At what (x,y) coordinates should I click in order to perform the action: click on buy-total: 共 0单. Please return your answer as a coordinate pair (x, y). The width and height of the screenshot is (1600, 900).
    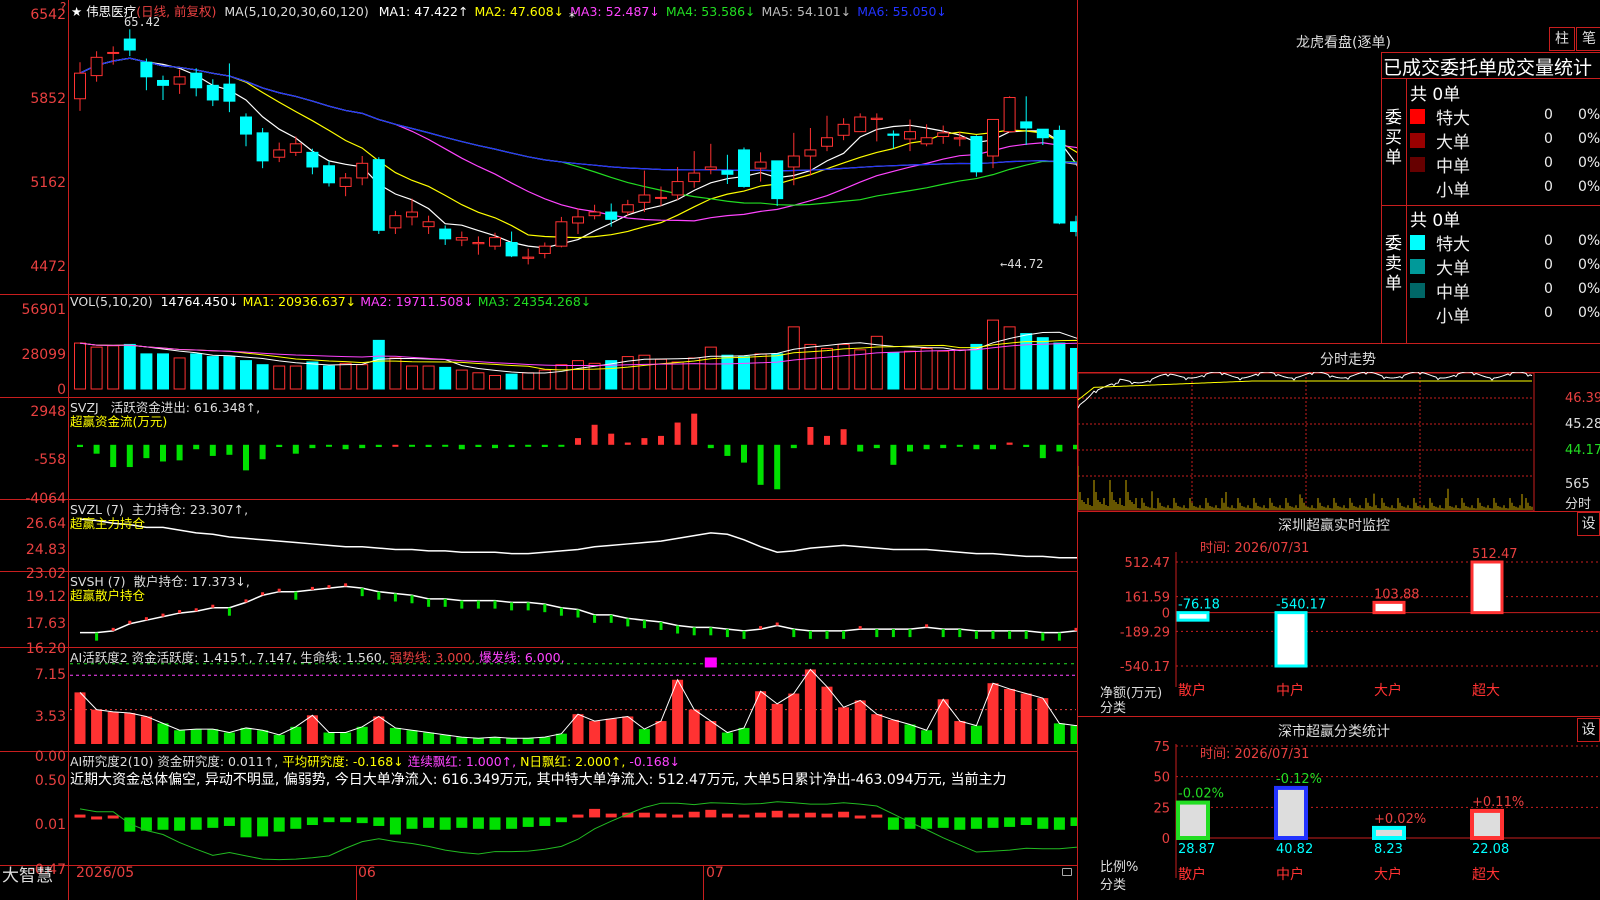
    Looking at the image, I should click on (1435, 95).